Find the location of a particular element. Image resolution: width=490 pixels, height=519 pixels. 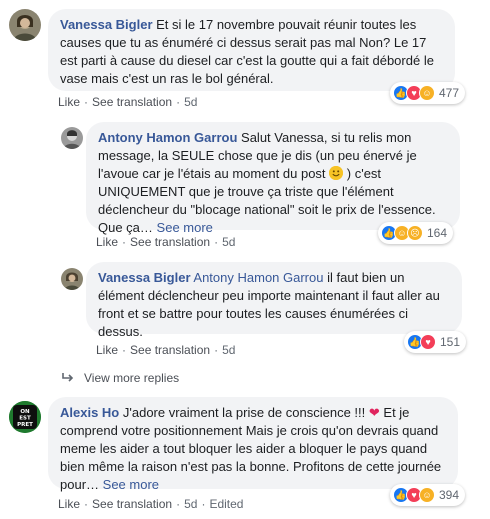

reactions-summary: 👍 ♥ ☺ 394 is located at coordinates (428, 495).